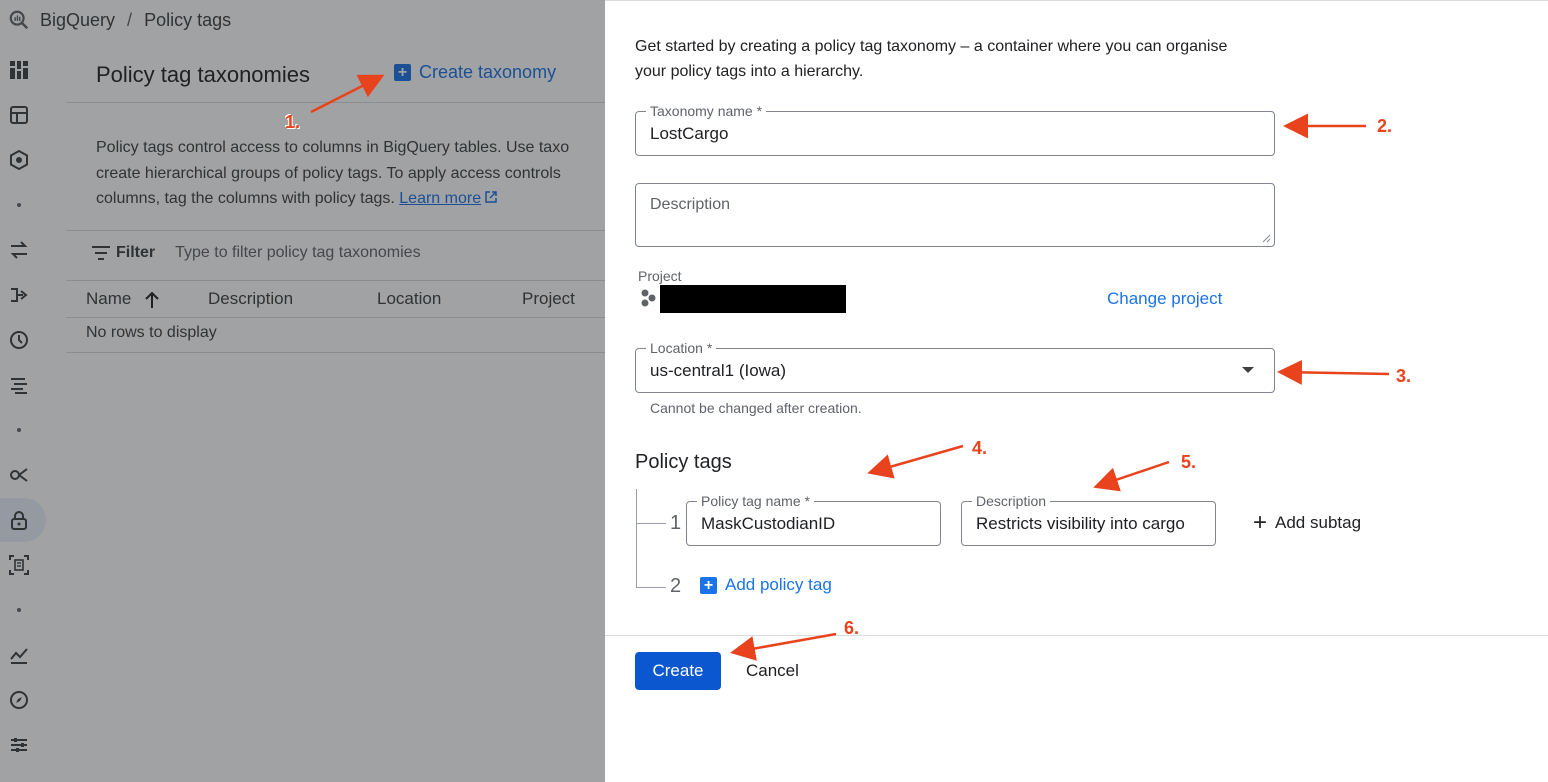 This screenshot has height=782, width=1548. Describe the element at coordinates (676, 523) in the screenshot. I see `policy-tag-number: 1` at that location.